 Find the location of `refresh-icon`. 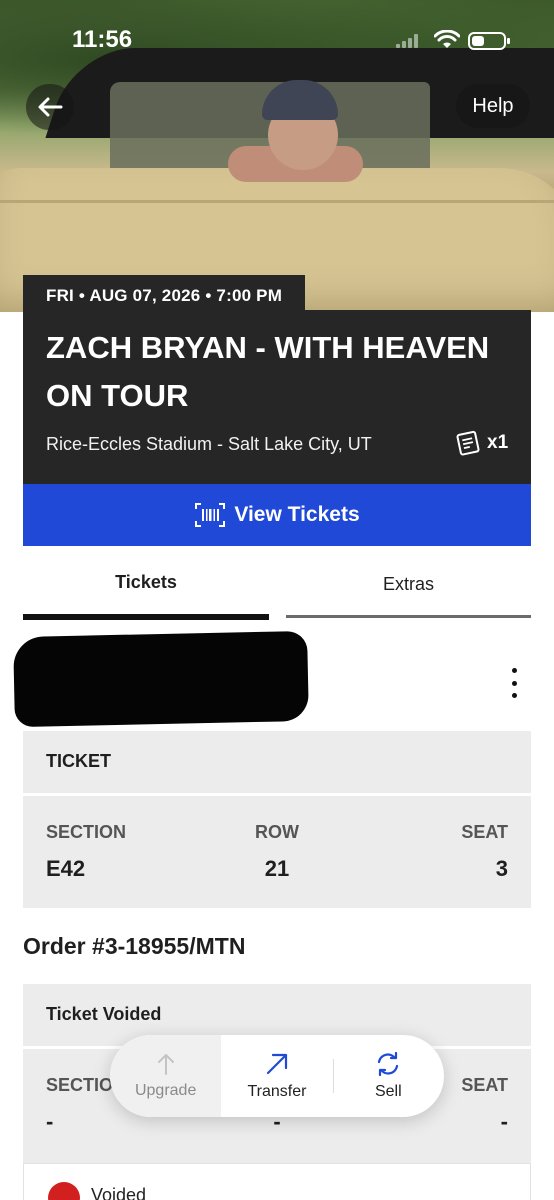

refresh-icon is located at coordinates (388, 1064).